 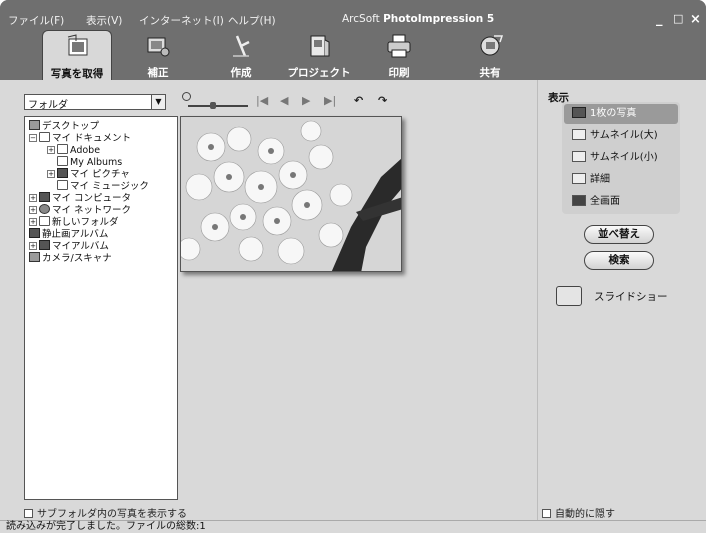 I want to click on tab-project: プロジェクト, so click(x=319, y=55).